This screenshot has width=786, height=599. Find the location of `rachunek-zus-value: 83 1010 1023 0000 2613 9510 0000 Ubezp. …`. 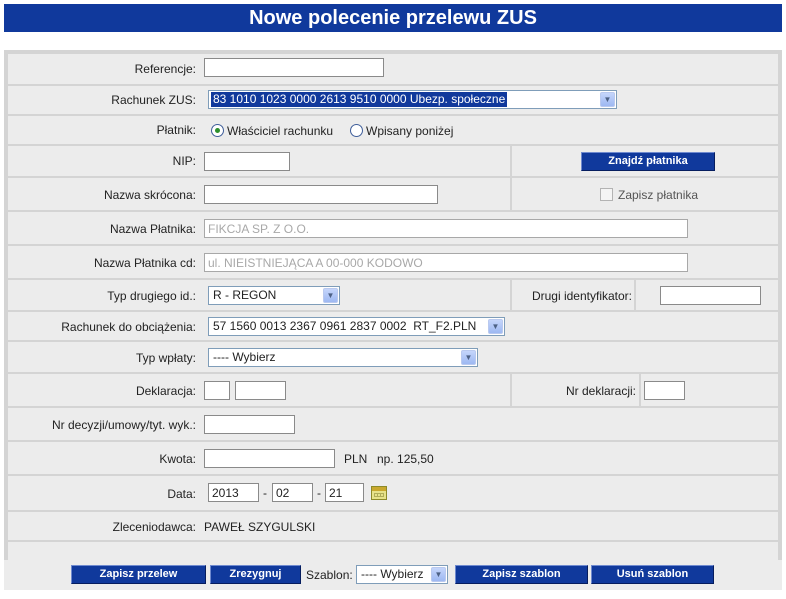

rachunek-zus-value: 83 1010 1023 0000 2613 9510 0000 Ubezp. … is located at coordinates (359, 99).